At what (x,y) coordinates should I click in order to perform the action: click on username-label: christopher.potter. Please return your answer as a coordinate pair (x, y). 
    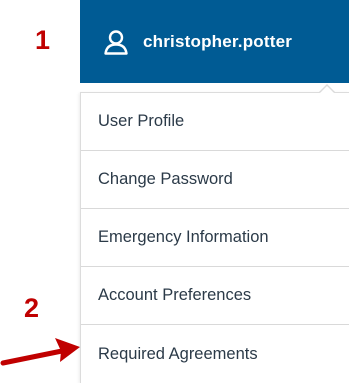
    Looking at the image, I should click on (218, 41).